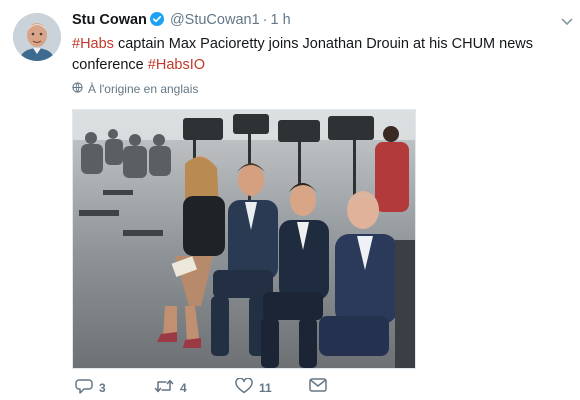 The width and height of the screenshot is (580, 400). I want to click on translate-label: À l'origine en anglais, so click(143, 89).